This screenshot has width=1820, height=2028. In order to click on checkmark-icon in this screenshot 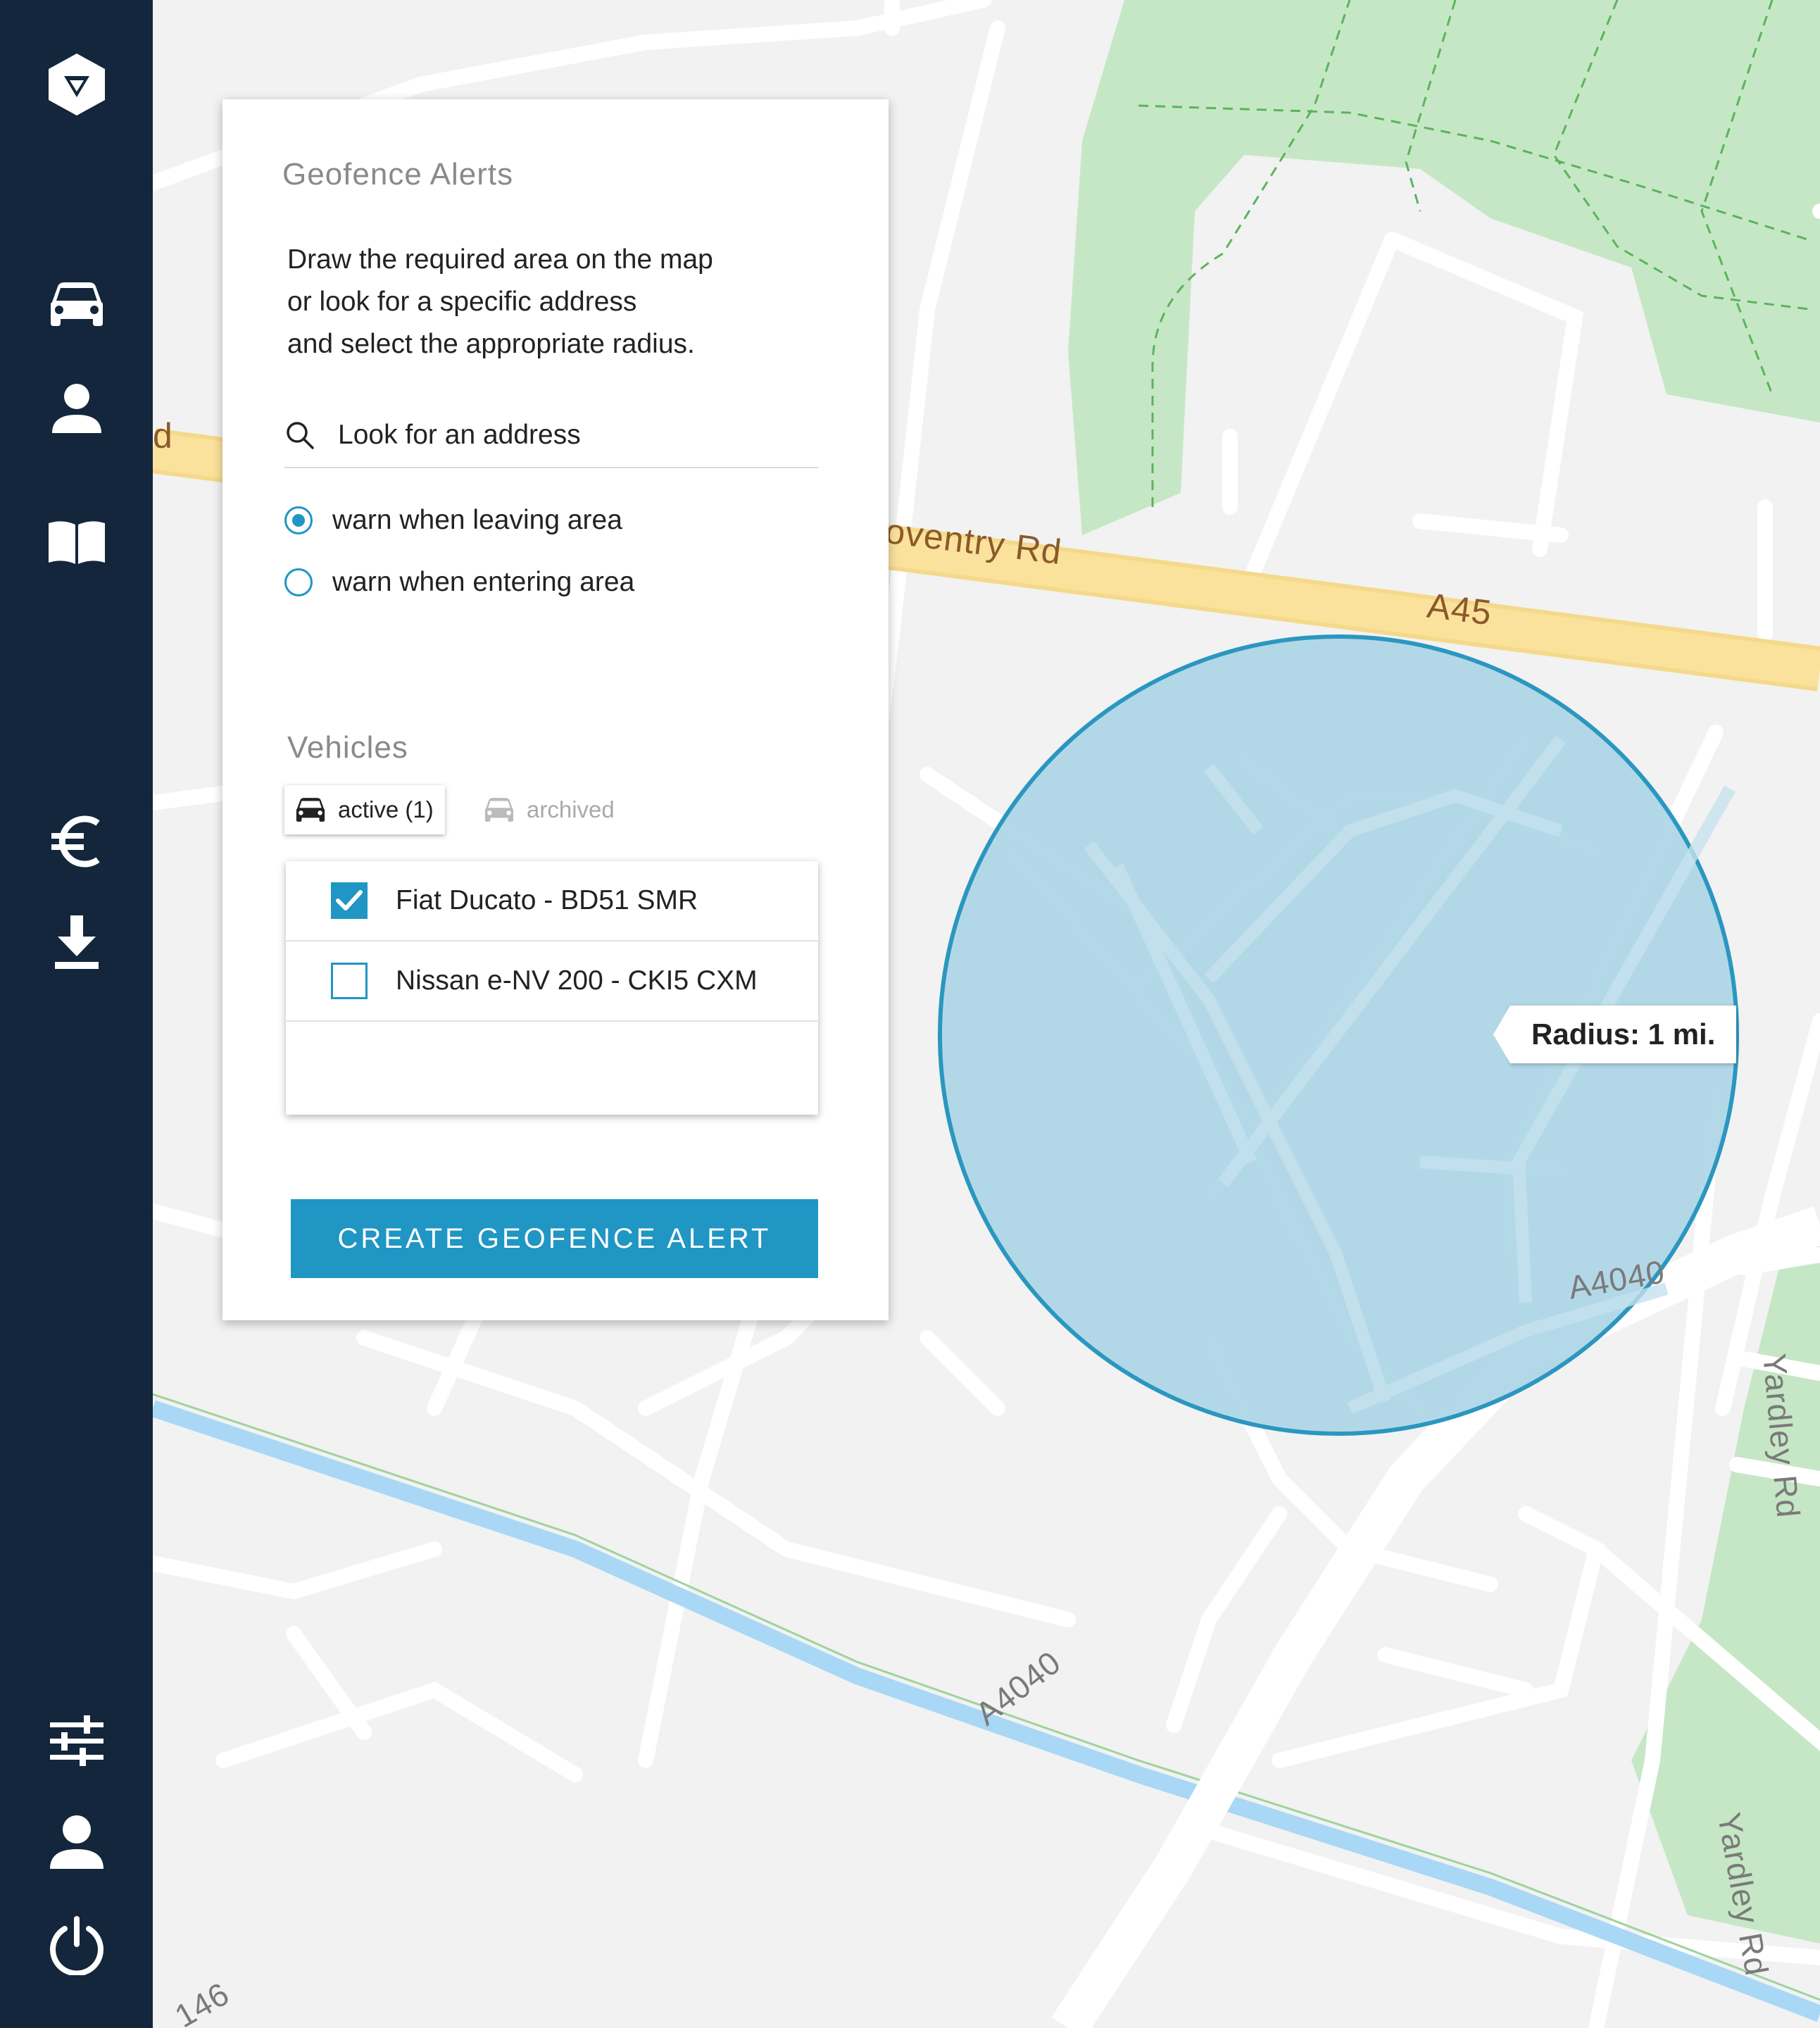, I will do `click(349, 900)`.